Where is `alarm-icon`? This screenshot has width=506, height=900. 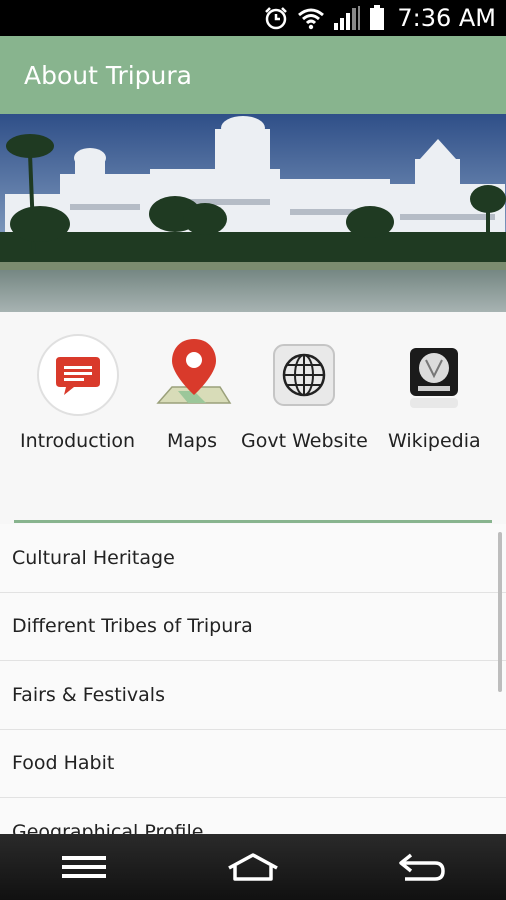 alarm-icon is located at coordinates (276, 18).